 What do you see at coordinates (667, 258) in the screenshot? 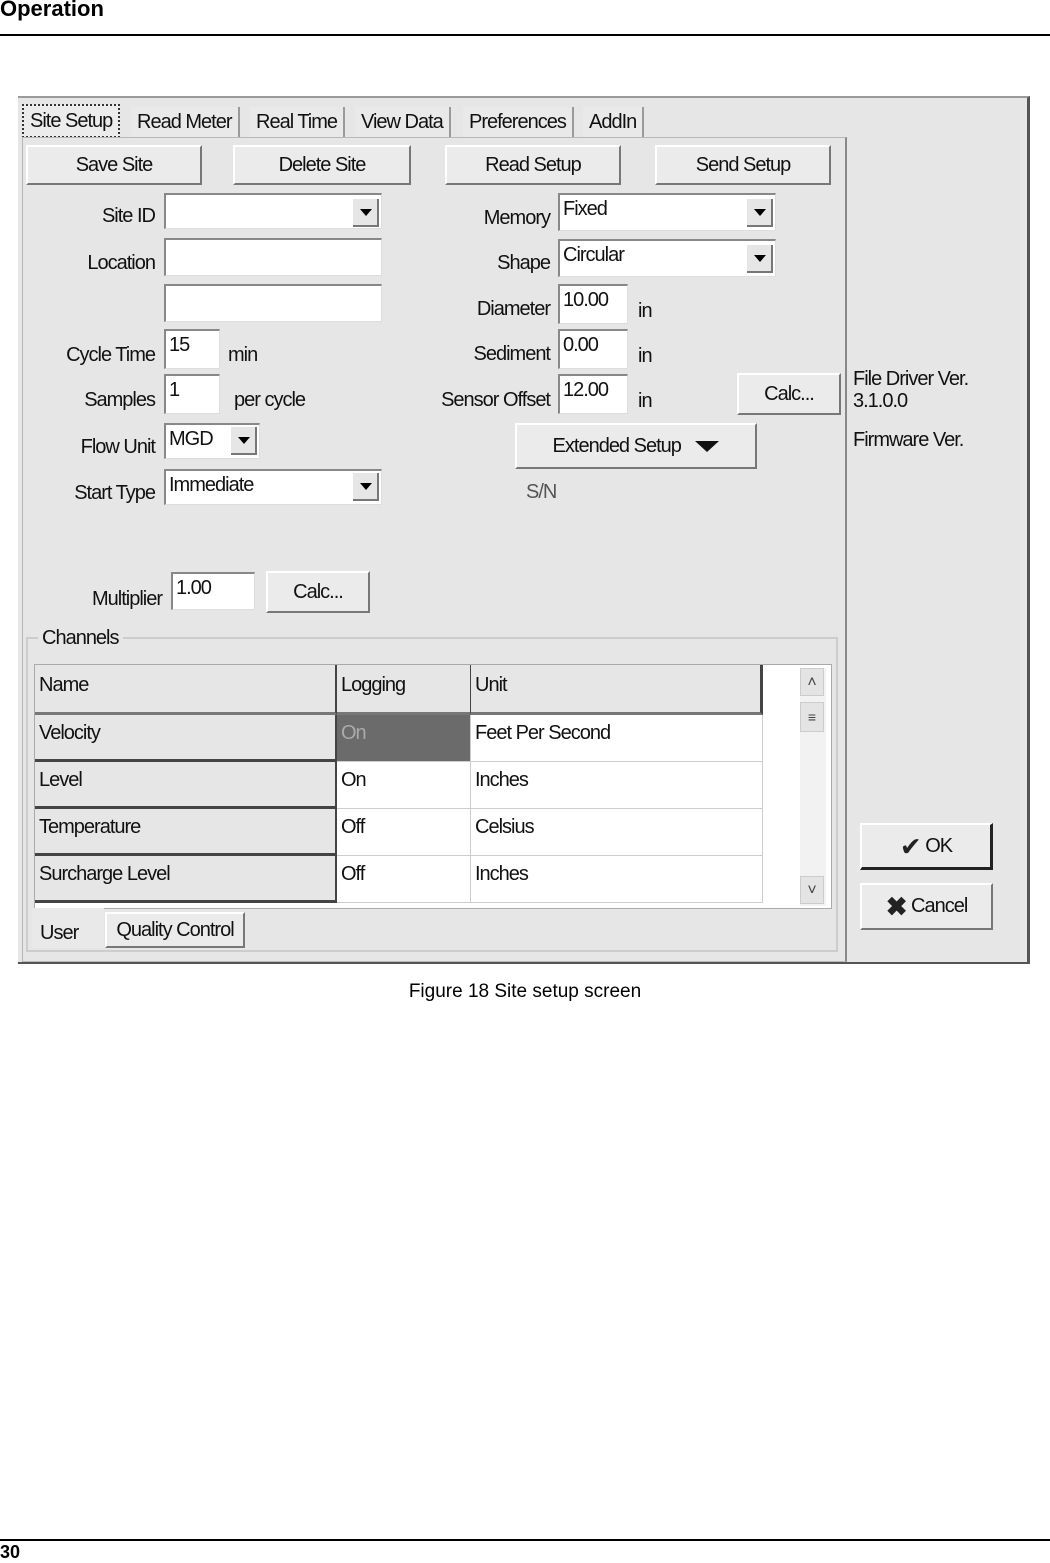
I see `shape-select: Circular` at bounding box center [667, 258].